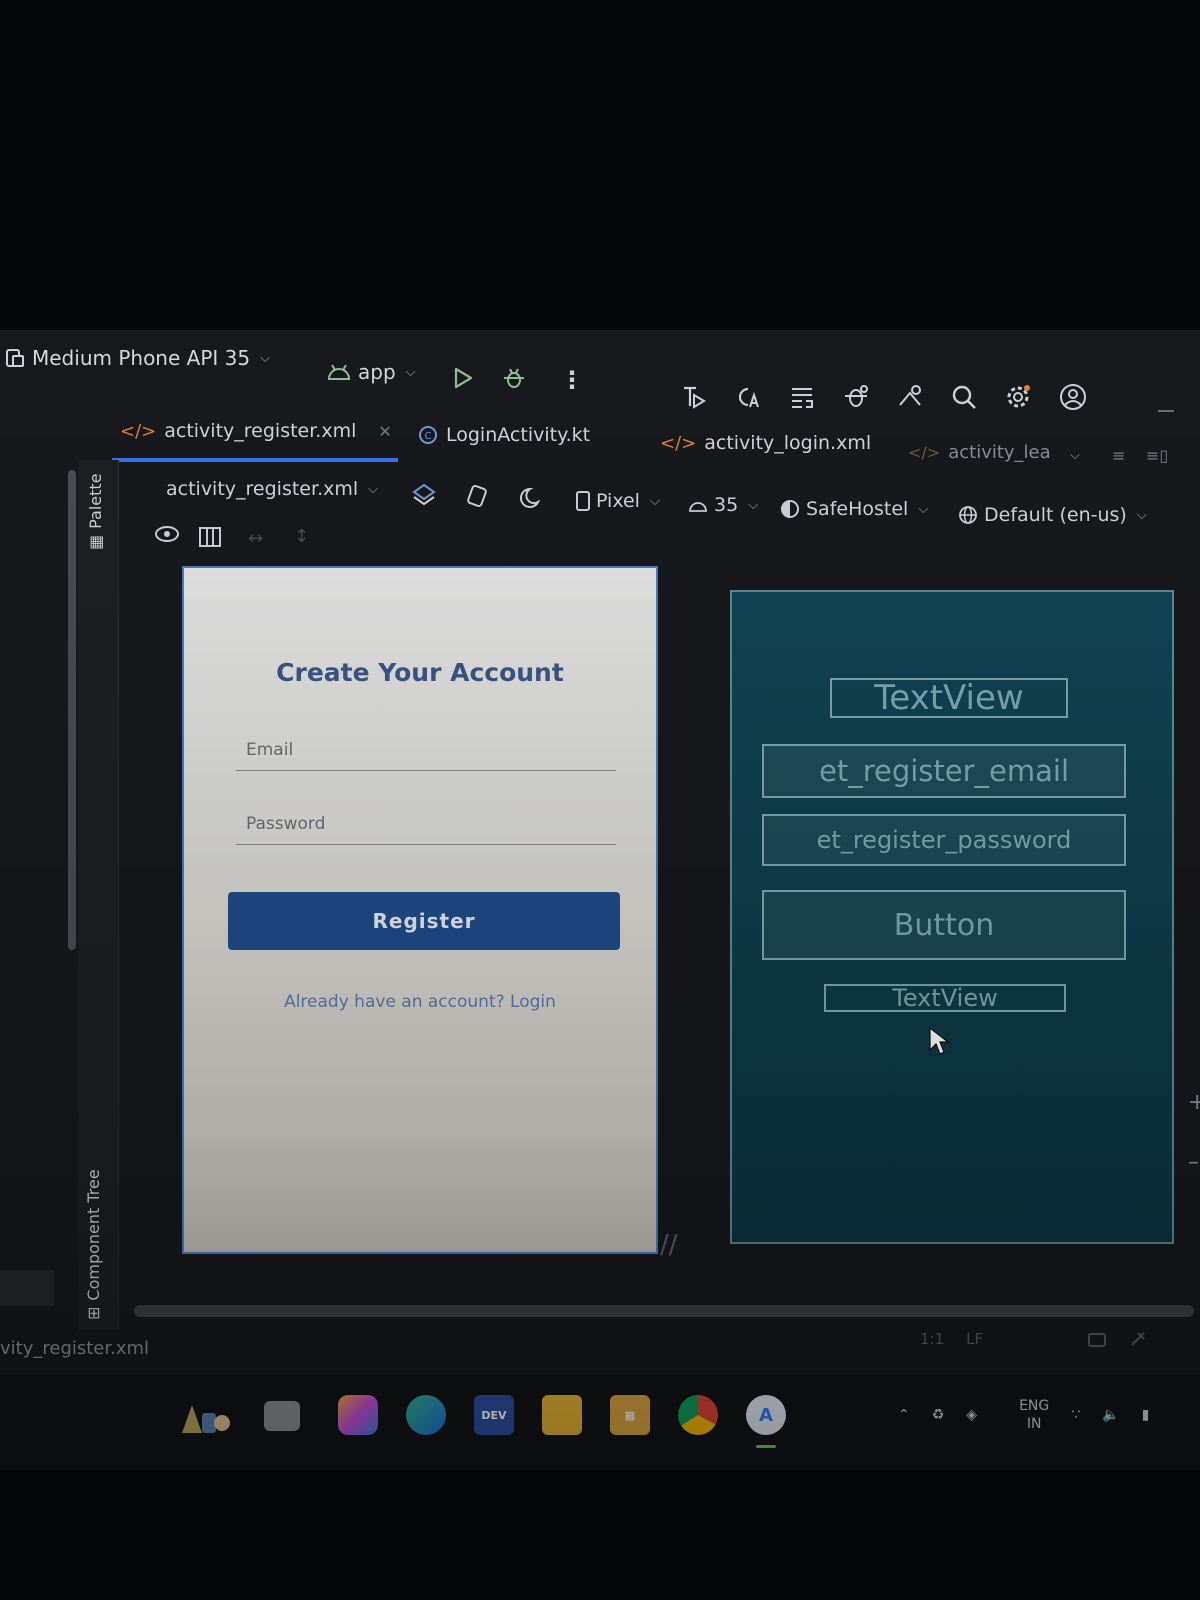  Describe the element at coordinates (1110, 1415) in the screenshot. I see `volume-icon: 🔈` at that location.